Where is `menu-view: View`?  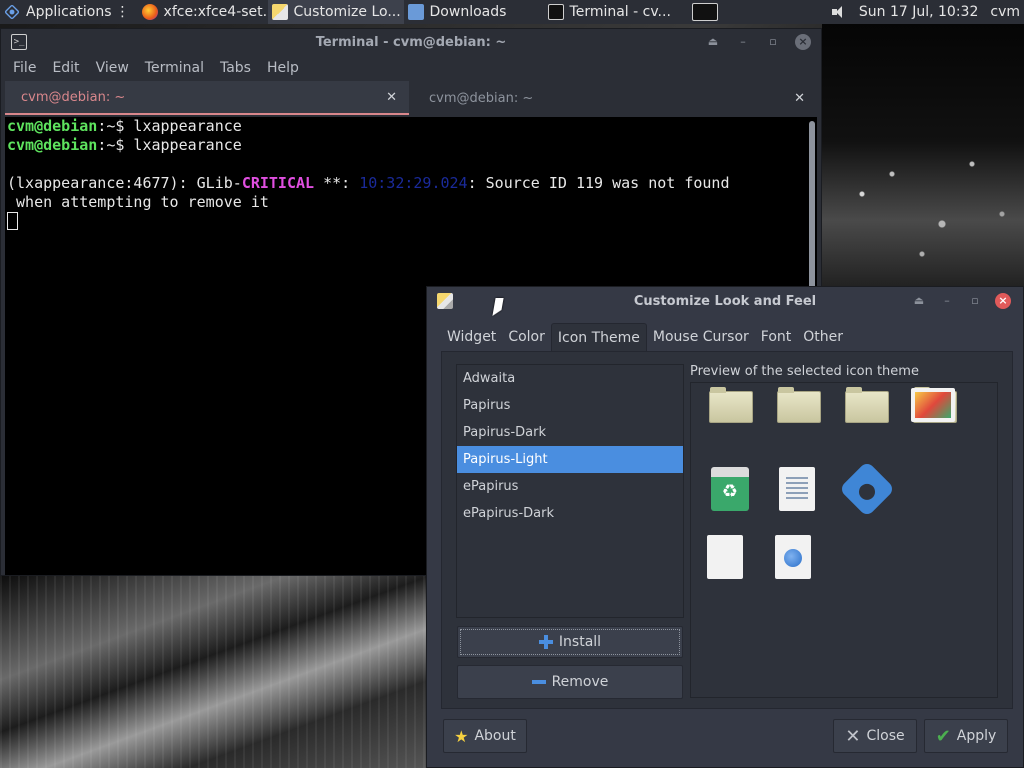 menu-view: View is located at coordinates (112, 68).